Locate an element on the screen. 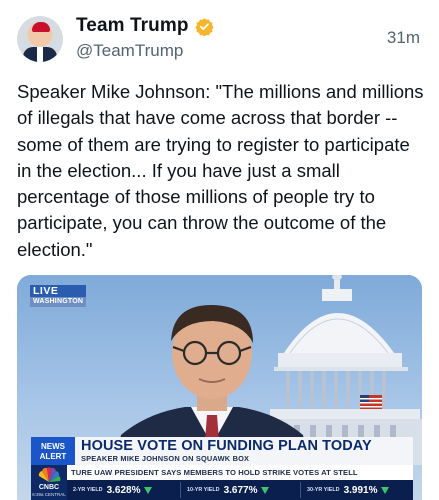 This screenshot has width=439, height=500. news-headline: HOUSE VOTE ON FUNDING PLAN TODAY is located at coordinates (226, 446).